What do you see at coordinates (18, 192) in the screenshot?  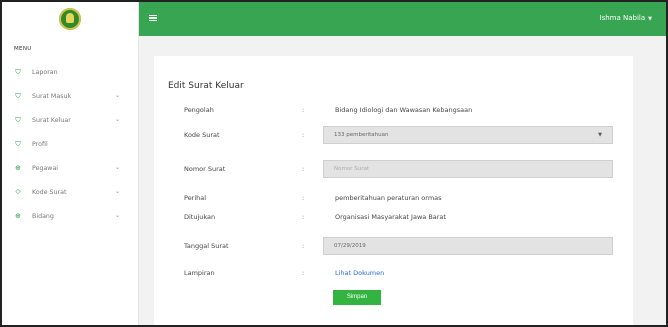 I see `layers-icon: ⟐` at bounding box center [18, 192].